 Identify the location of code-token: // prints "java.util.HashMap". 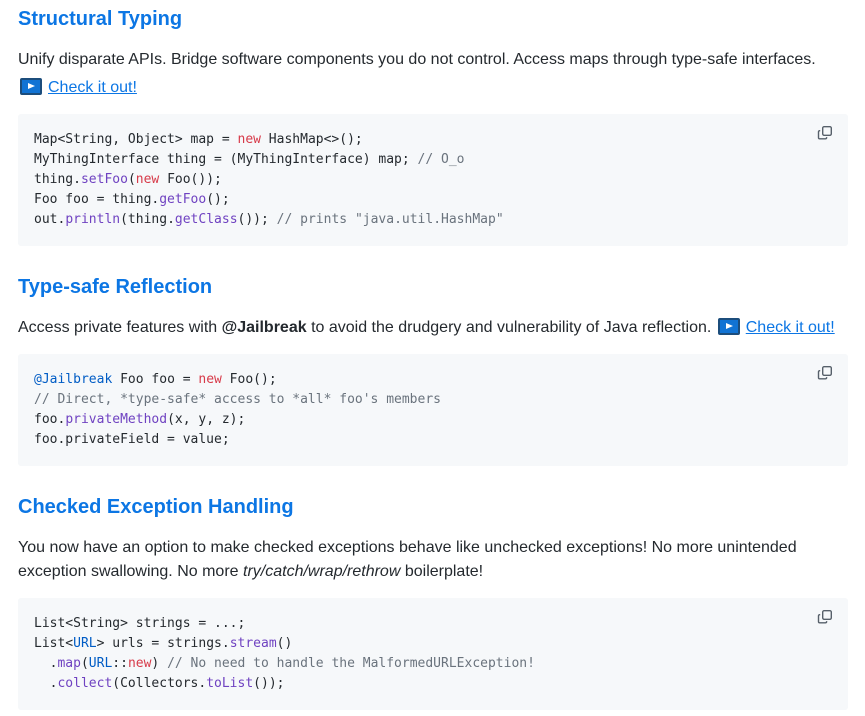
(390, 219).